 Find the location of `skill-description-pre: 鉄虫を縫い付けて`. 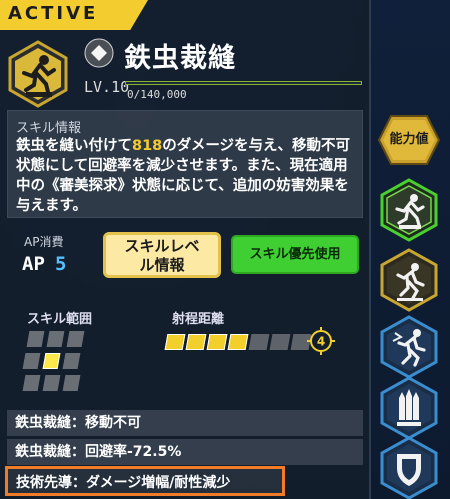

skill-description-pre: 鉄虫を縫い付けて is located at coordinates (74, 146).